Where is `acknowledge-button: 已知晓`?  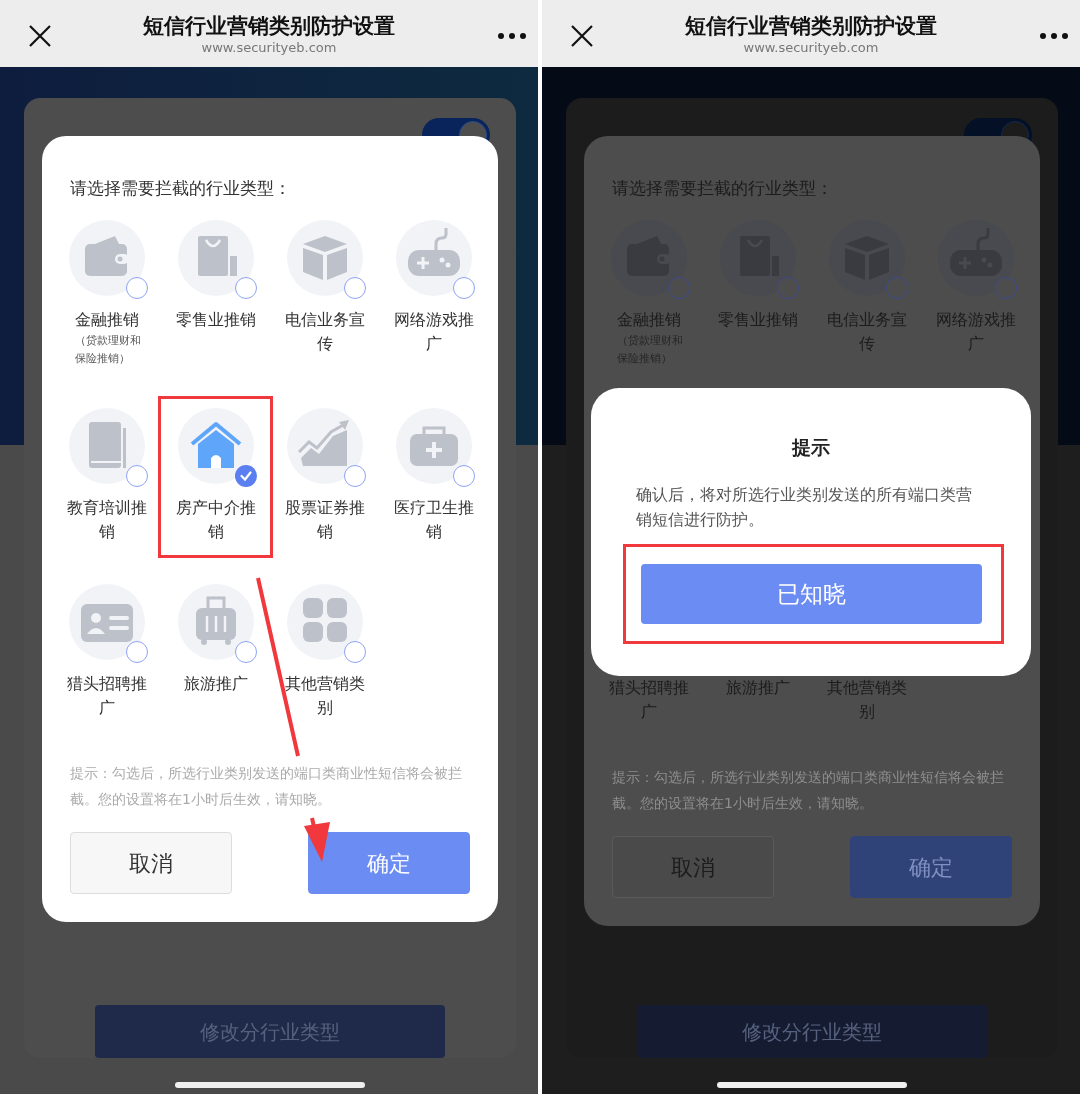
acknowledge-button: 已知晓 is located at coordinates (811, 594).